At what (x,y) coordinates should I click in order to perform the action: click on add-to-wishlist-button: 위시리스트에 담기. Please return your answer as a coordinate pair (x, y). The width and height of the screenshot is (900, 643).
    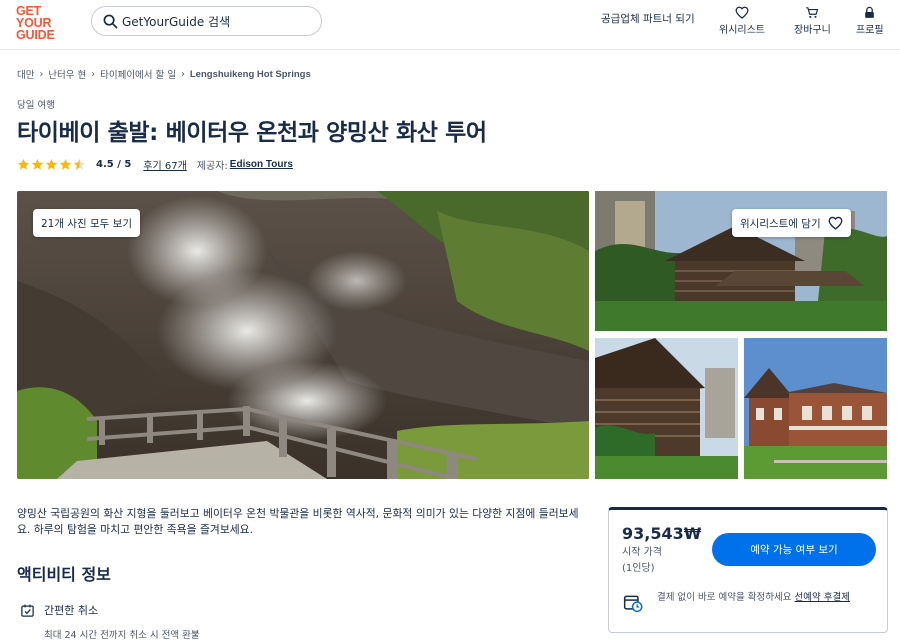
    Looking at the image, I should click on (791, 223).